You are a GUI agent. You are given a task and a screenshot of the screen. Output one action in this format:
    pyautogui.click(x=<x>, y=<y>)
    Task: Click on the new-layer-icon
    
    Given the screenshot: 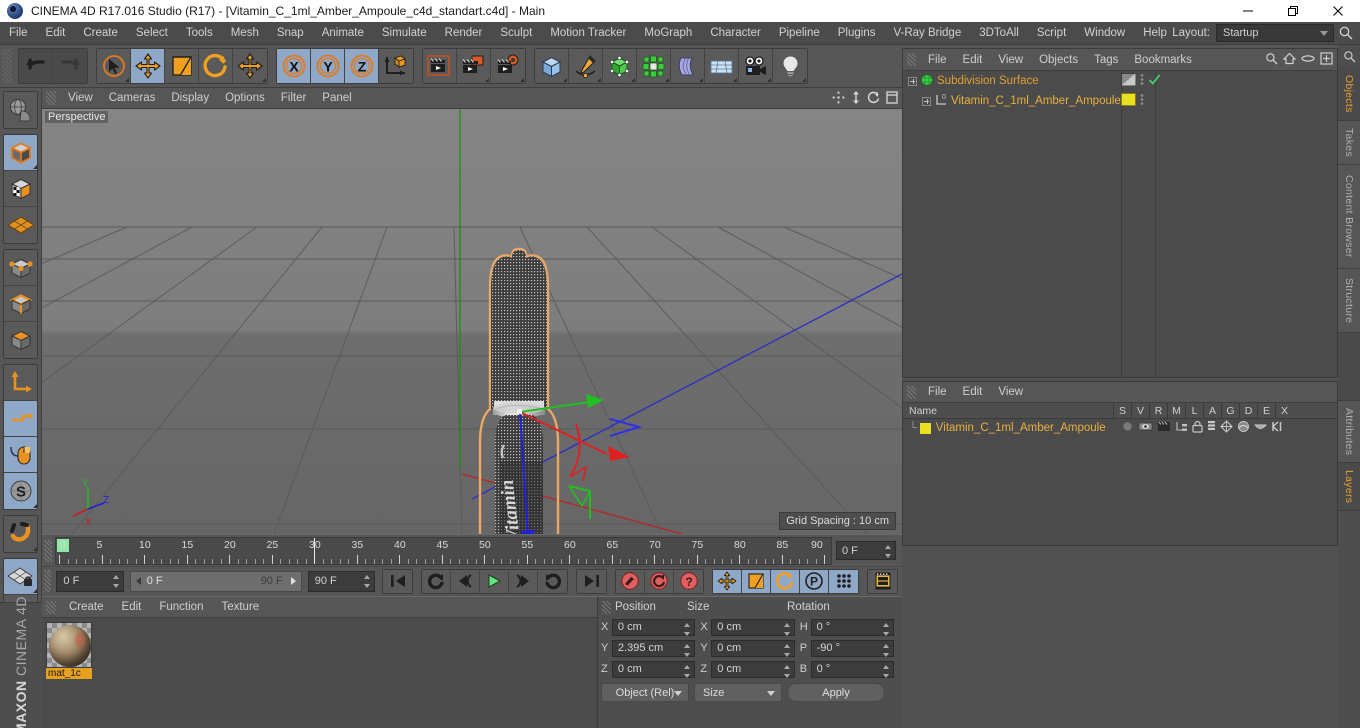 What is the action you would take?
    pyautogui.click(x=1326, y=60)
    